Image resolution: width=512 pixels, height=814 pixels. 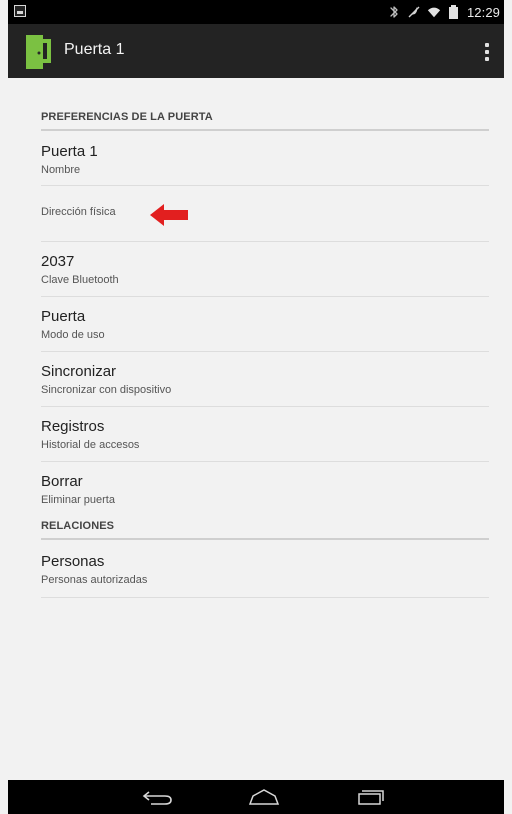 What do you see at coordinates (434, 12) in the screenshot?
I see `wifi-icon` at bounding box center [434, 12].